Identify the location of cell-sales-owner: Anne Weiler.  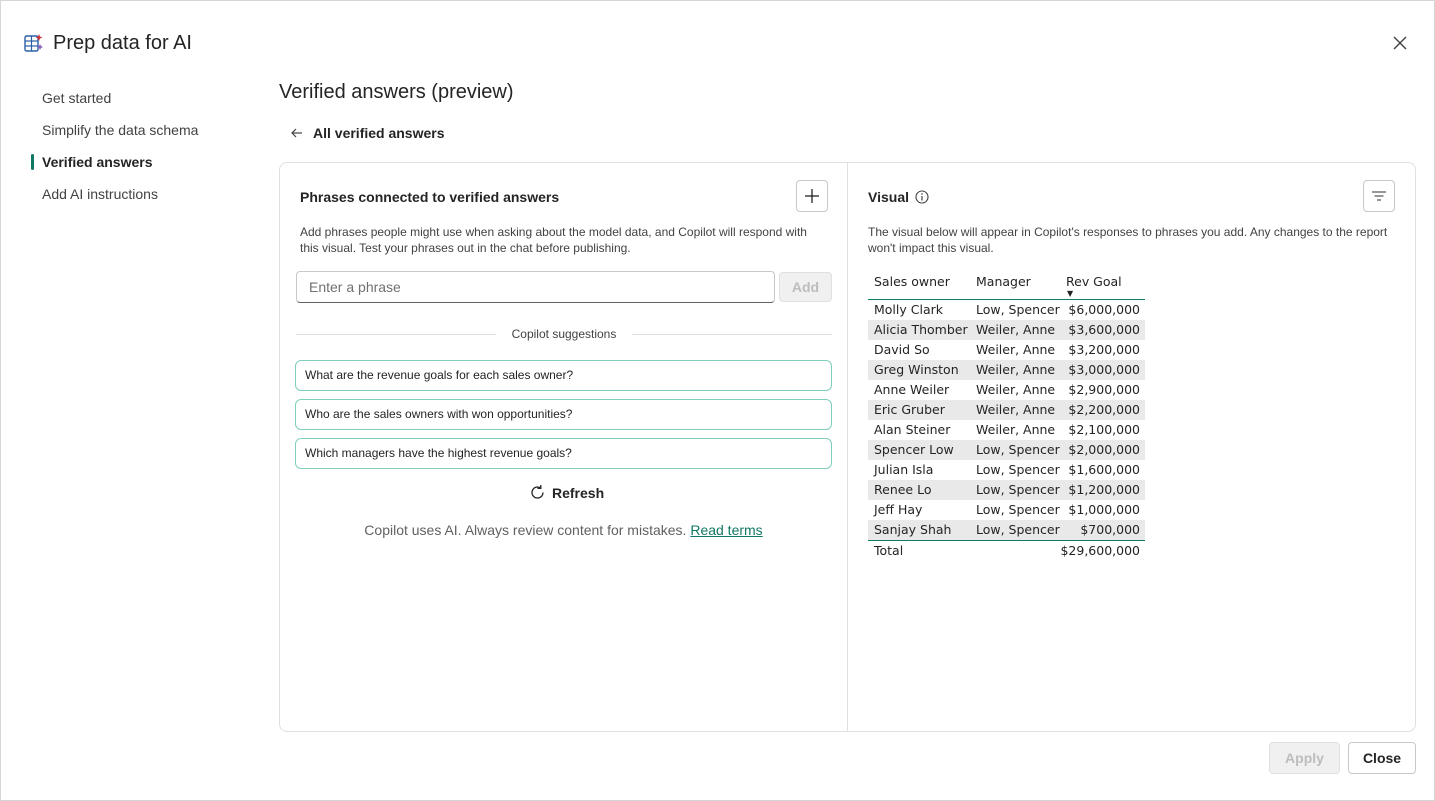
(912, 389).